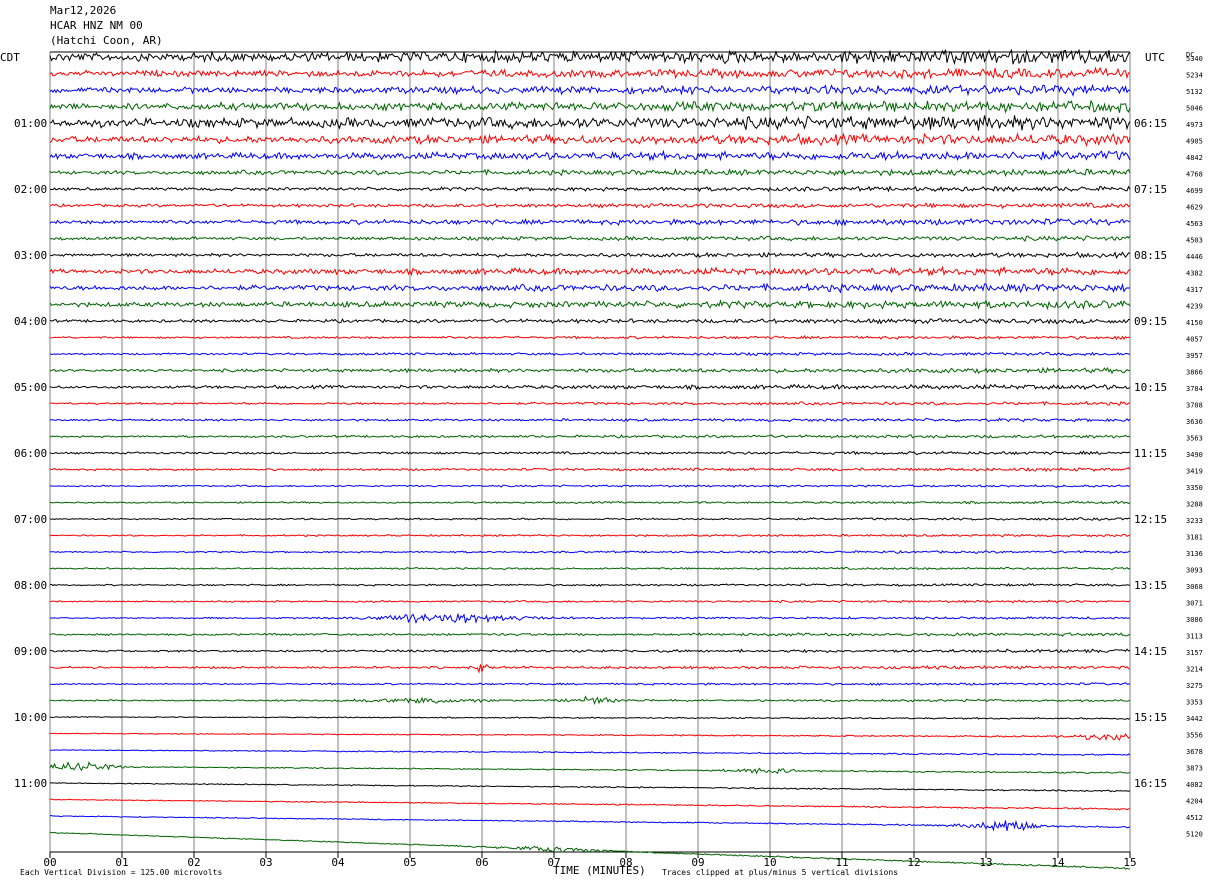  I want to click on dc-offset-label: 3866, so click(1194, 373).